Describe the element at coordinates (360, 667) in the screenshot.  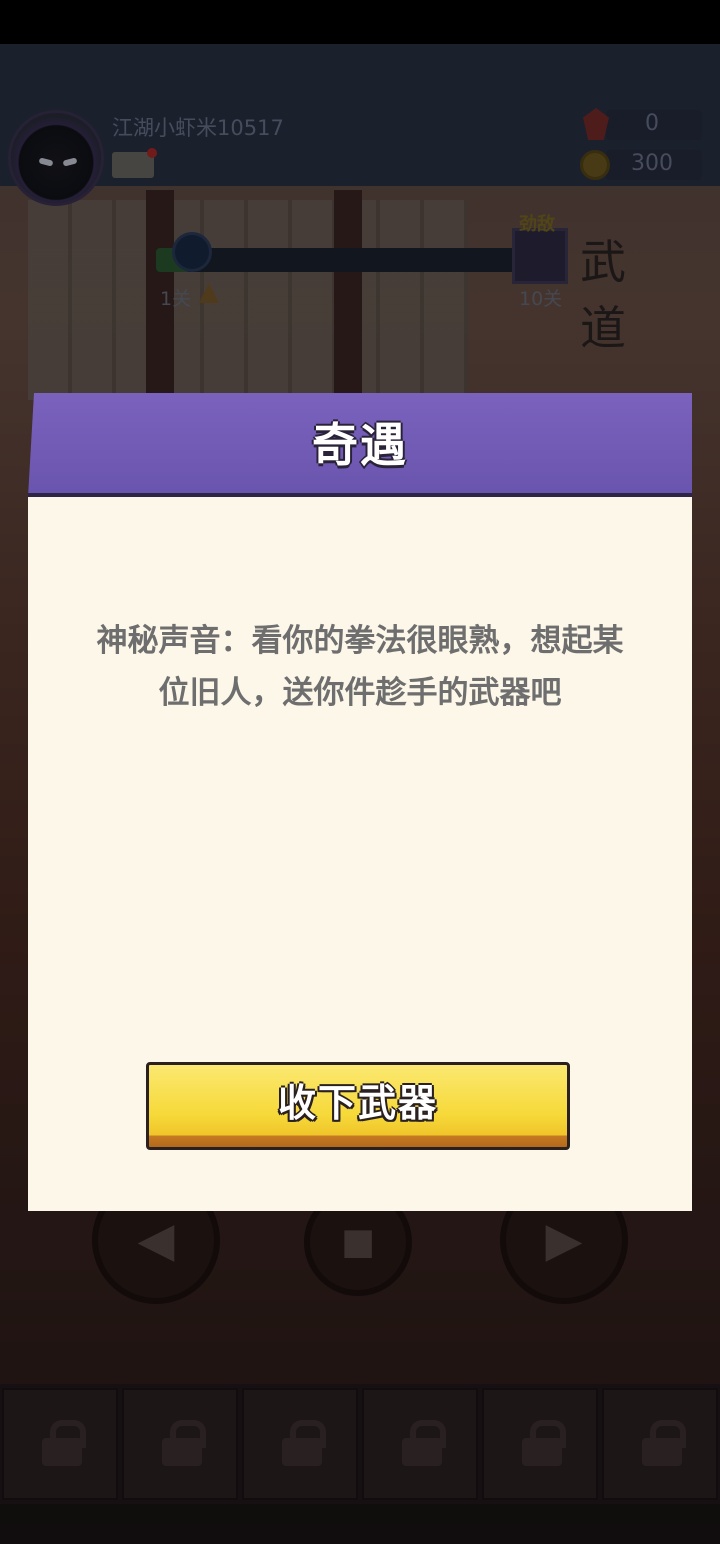
I see `dialog-message: 神秘声音：看你的拳法很眼熟，想起某位旧人，送你件趁手的武器吧` at that location.